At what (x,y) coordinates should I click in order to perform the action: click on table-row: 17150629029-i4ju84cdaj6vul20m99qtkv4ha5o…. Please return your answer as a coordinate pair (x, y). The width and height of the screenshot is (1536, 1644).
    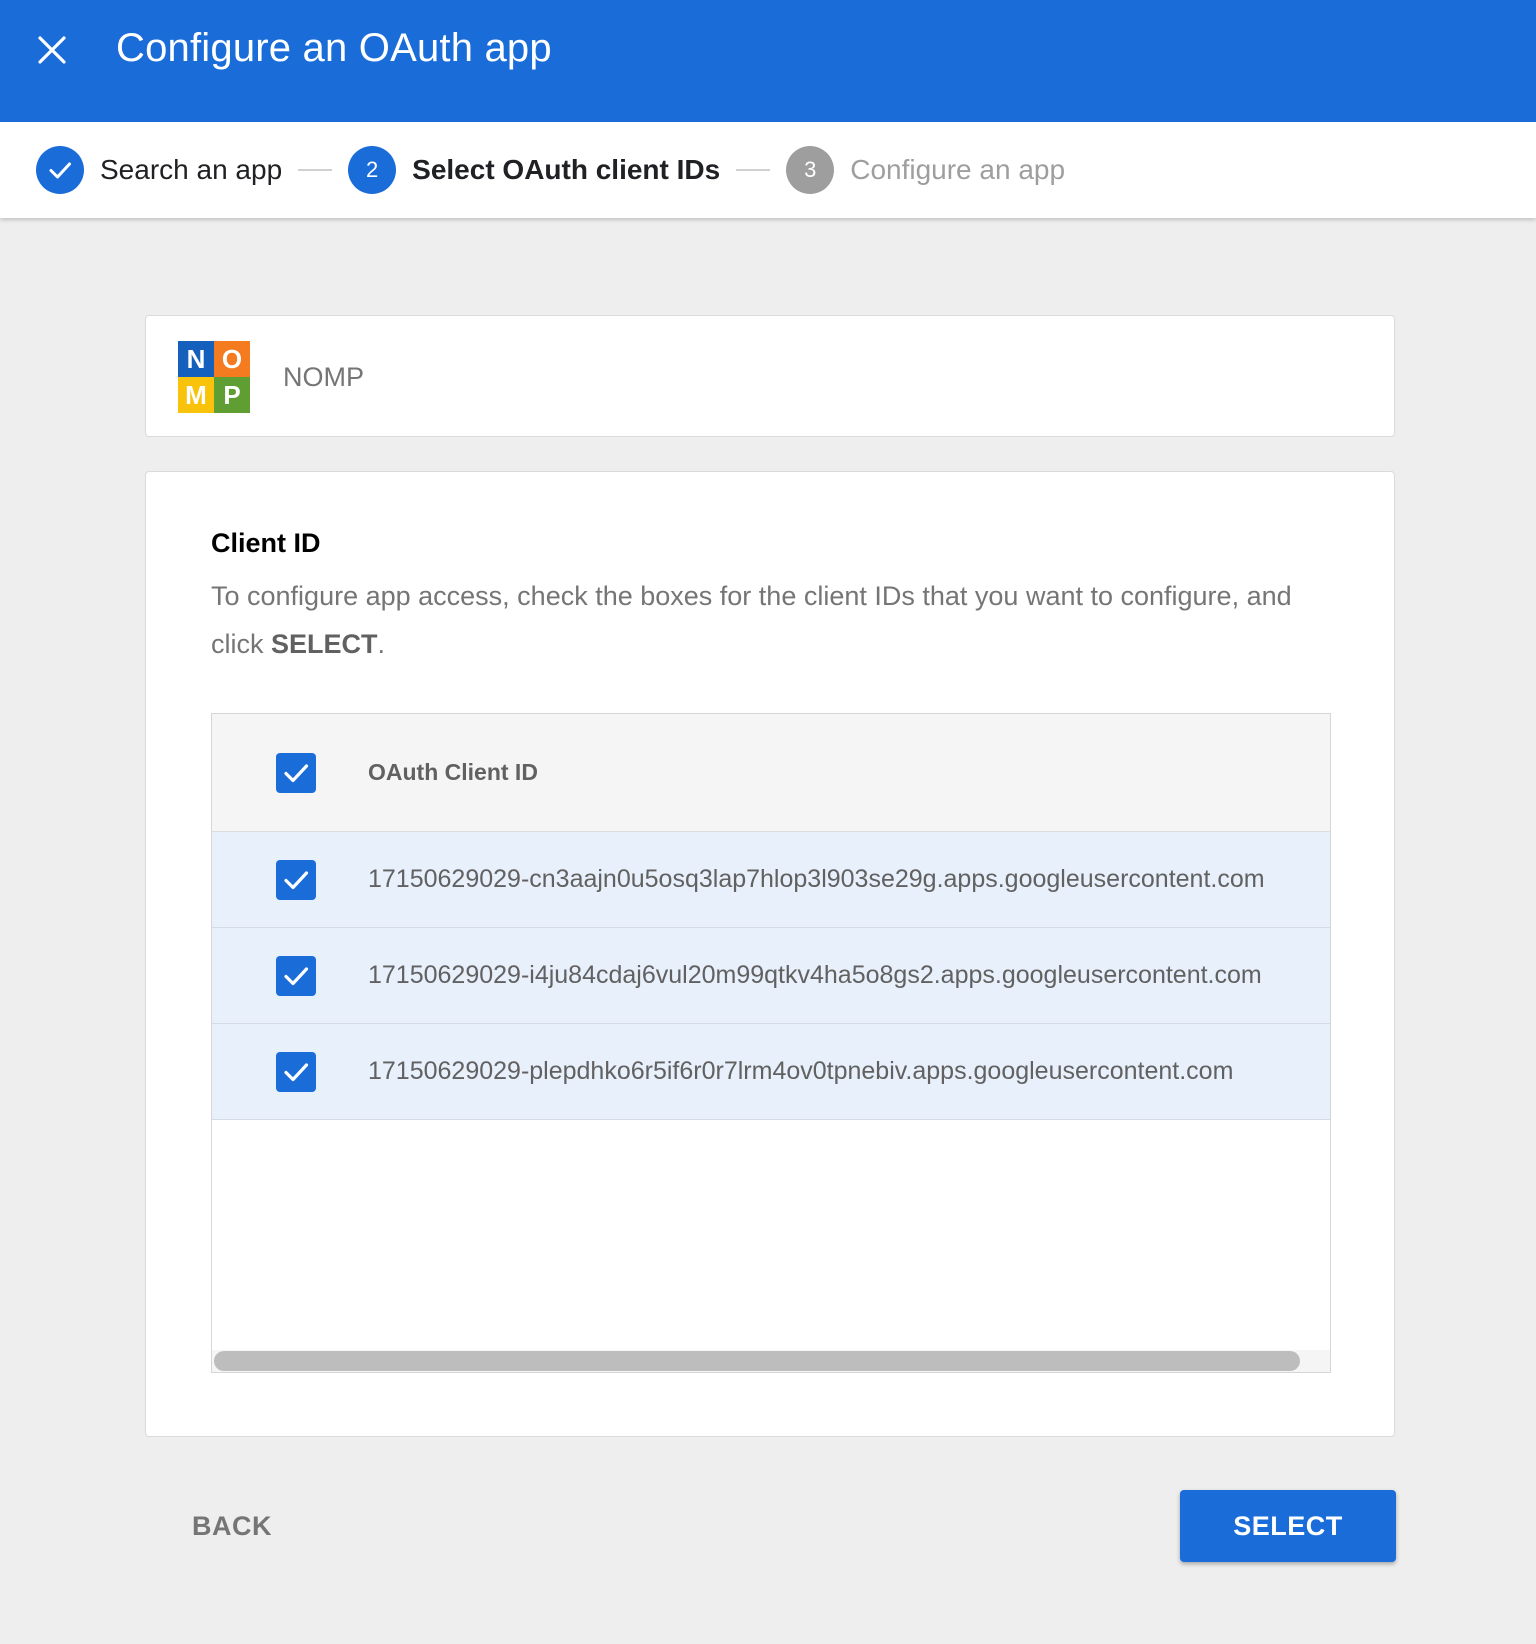
    Looking at the image, I should click on (771, 976).